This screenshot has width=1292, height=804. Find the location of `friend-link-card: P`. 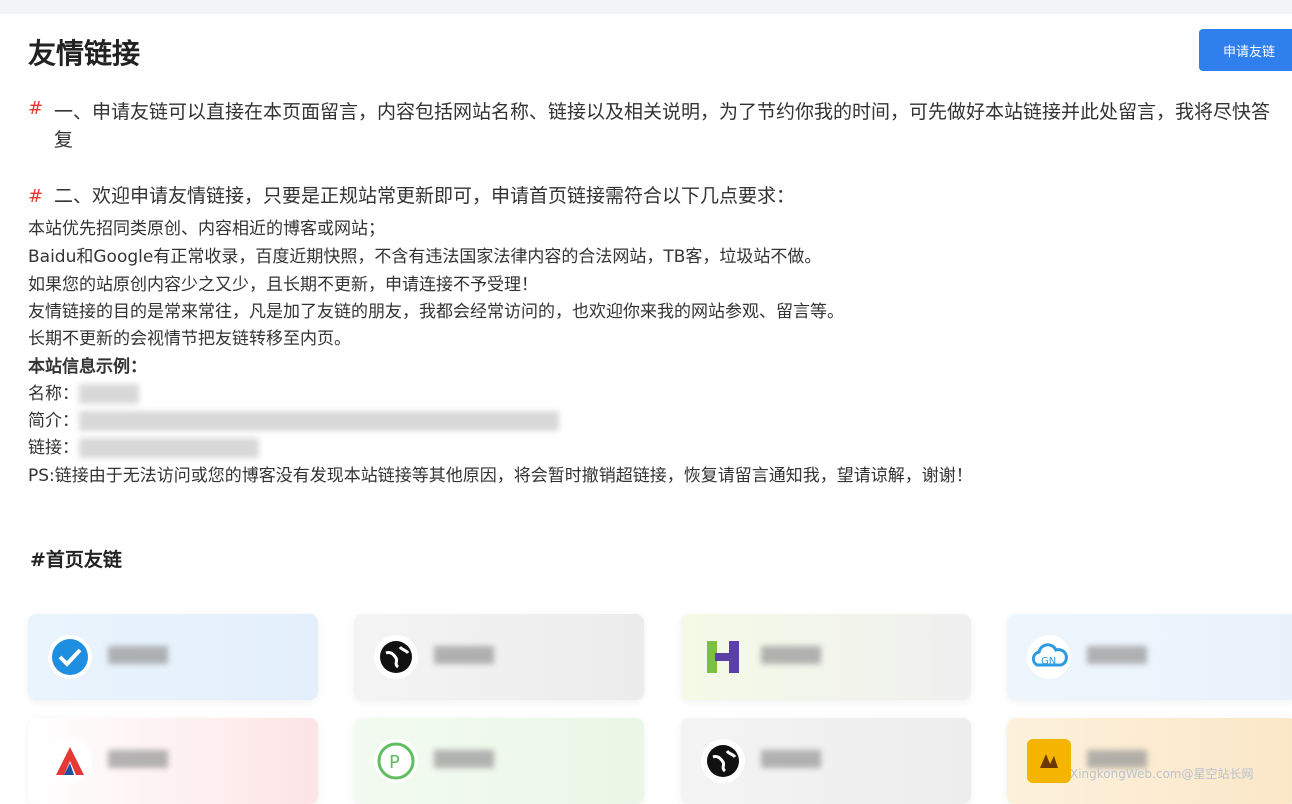

friend-link-card: P is located at coordinates (499, 761).